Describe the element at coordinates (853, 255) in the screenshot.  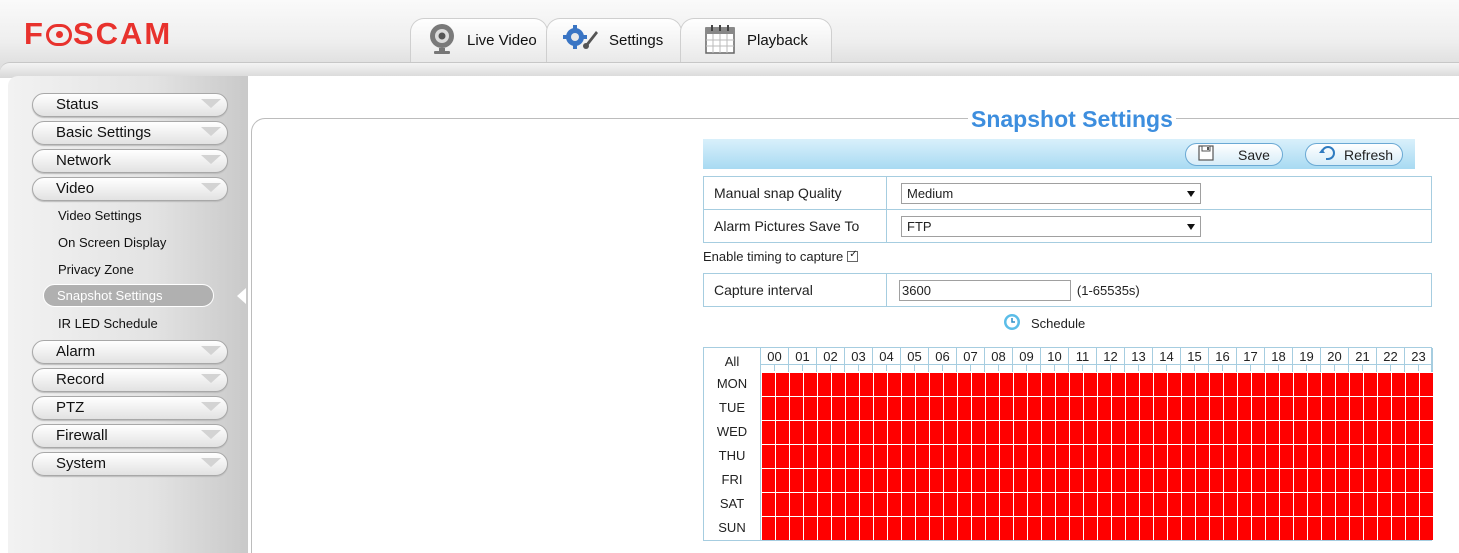
I see `enable-timing-checkbox` at that location.